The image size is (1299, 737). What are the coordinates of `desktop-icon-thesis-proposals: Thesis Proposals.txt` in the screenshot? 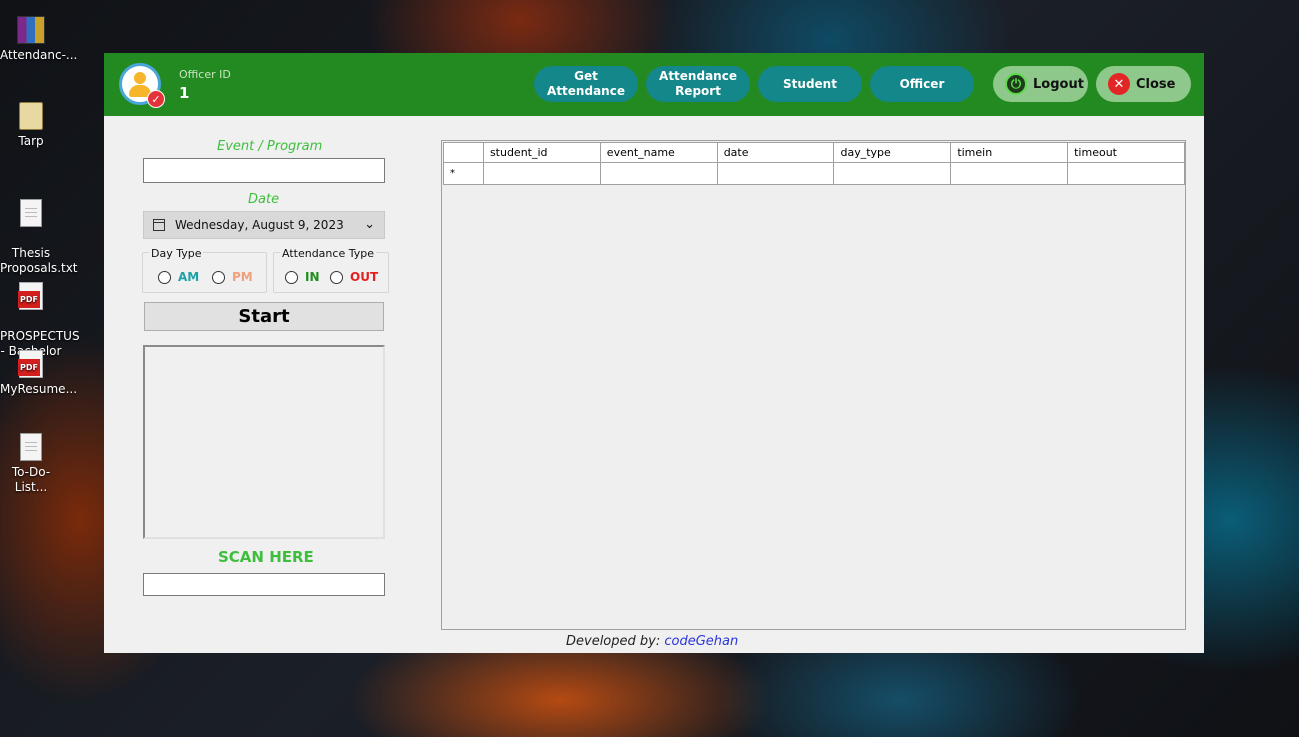 It's located at (39, 230).